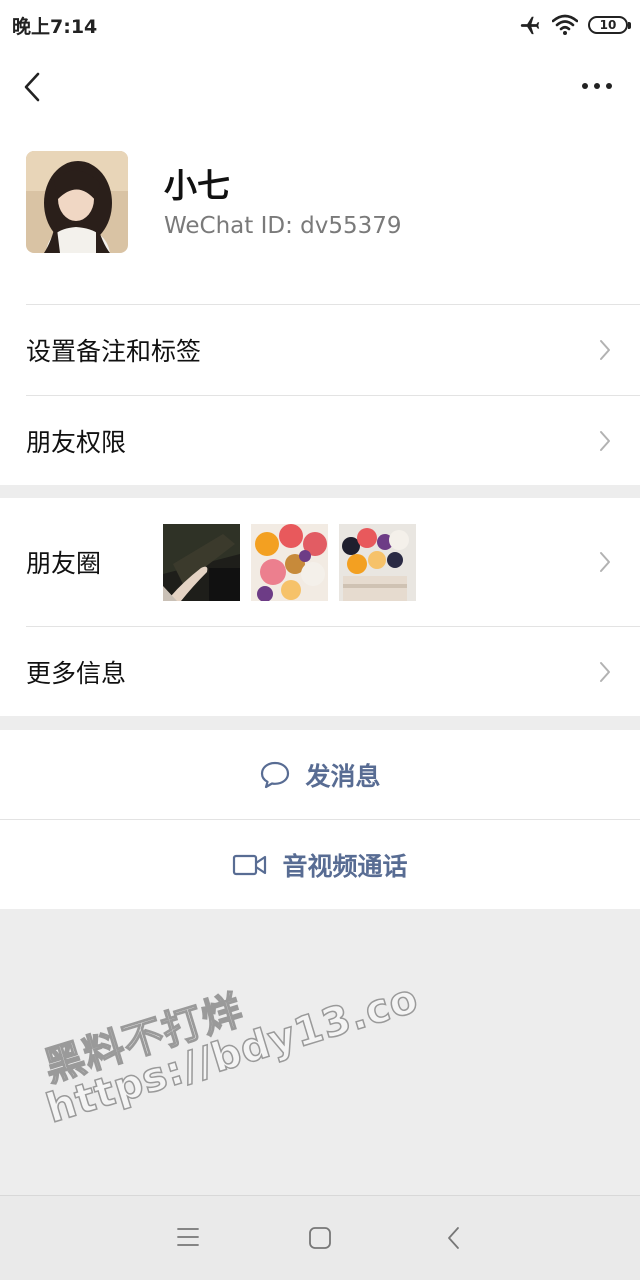 The width and height of the screenshot is (640, 1280). What do you see at coordinates (320, 350) in the screenshot?
I see `menu-item-remark-tags: 设置备注和标签` at bounding box center [320, 350].